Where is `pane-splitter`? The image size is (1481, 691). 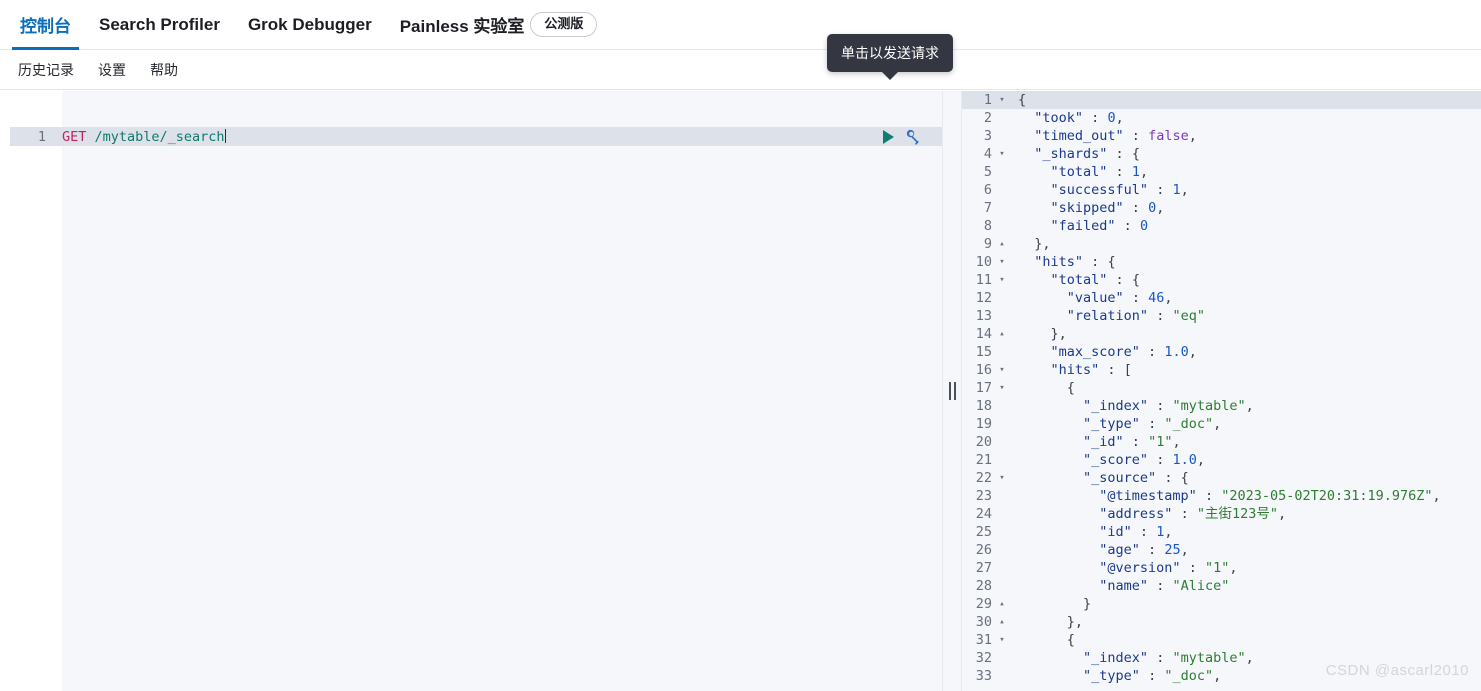 pane-splitter is located at coordinates (952, 391).